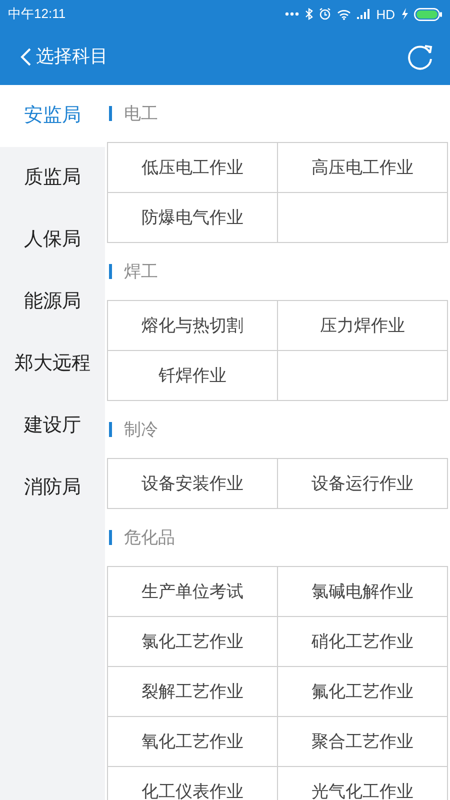 This screenshot has width=450, height=800. I want to click on sidebar-item: 安监局, so click(52, 116).